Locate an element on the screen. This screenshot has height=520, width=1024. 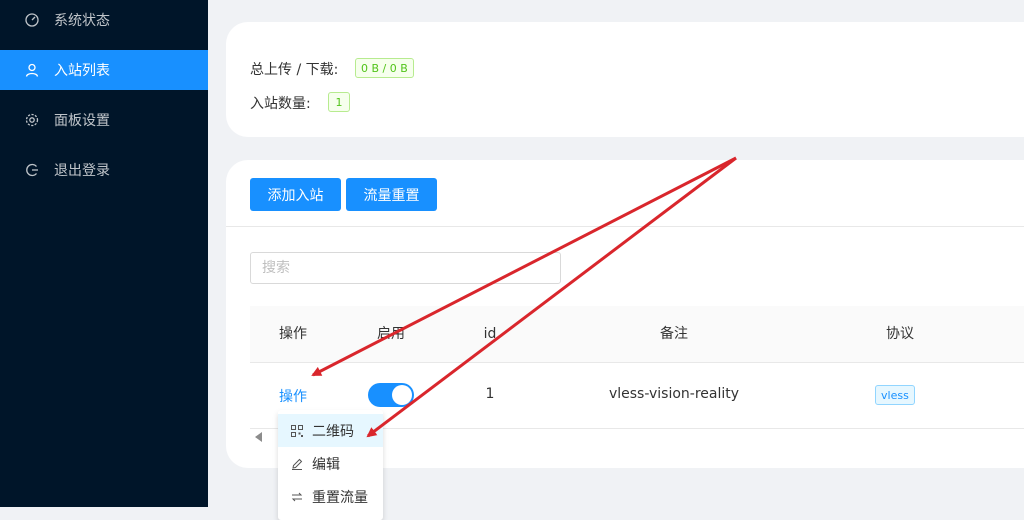
table-header: 操作 启用 id 备注 协议 is located at coordinates (637, 334).